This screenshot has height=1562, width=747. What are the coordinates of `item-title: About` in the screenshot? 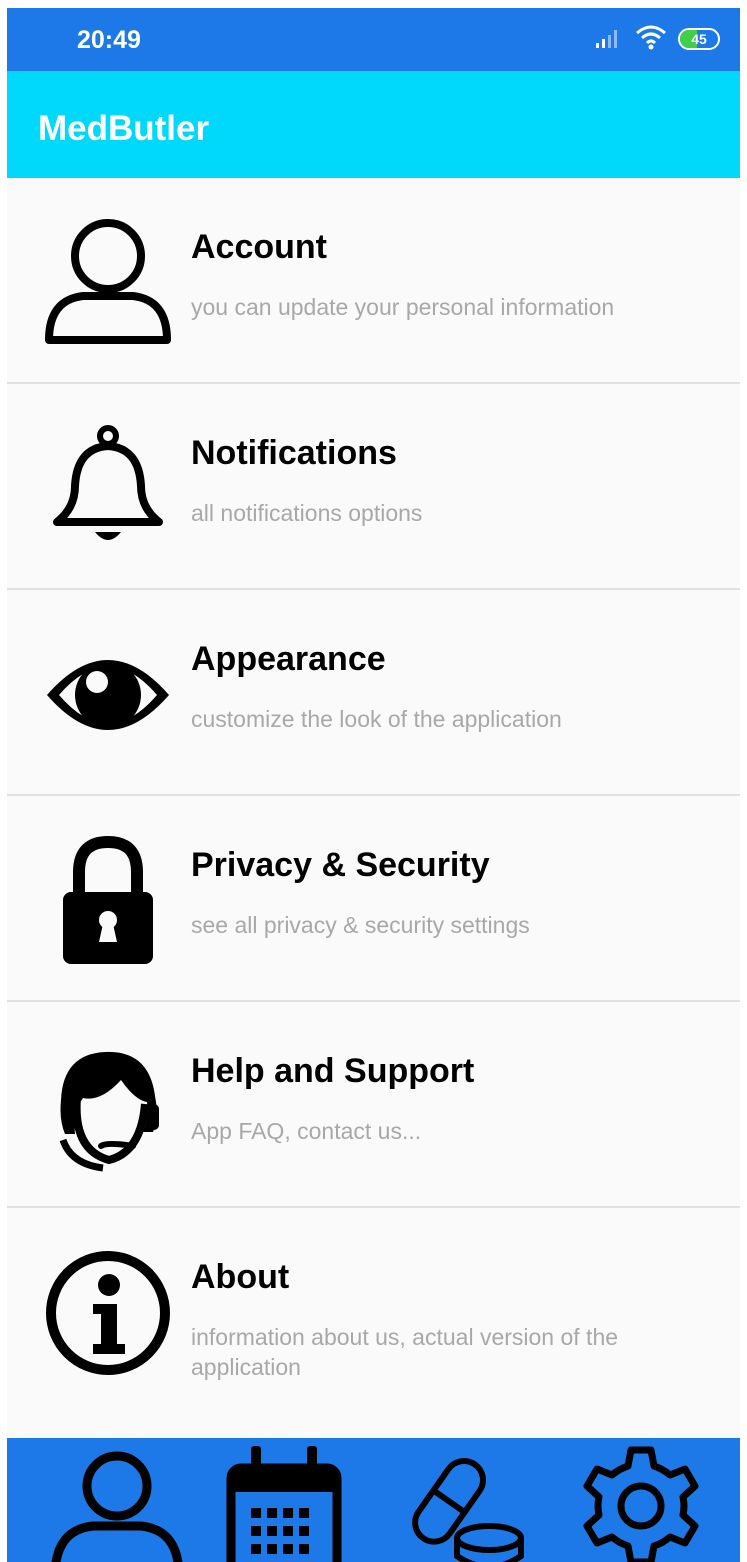 It's located at (240, 1277).